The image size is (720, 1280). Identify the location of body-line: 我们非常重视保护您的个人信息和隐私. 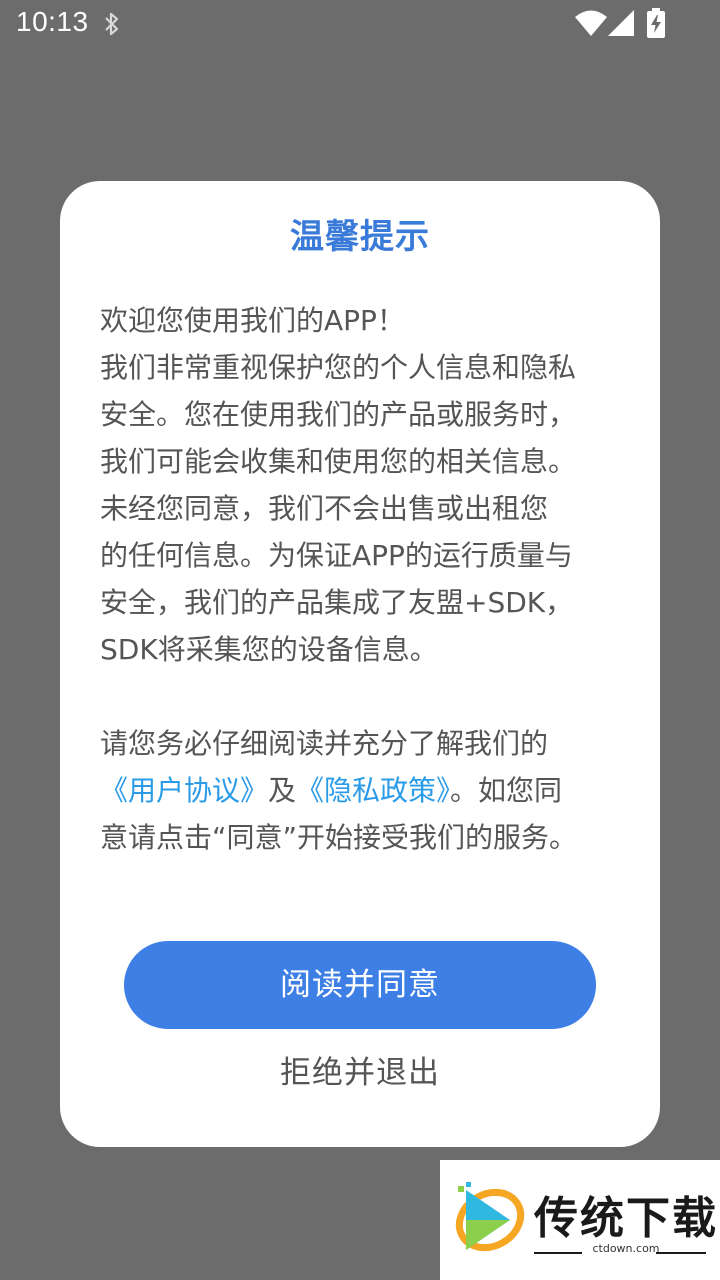
(338, 367).